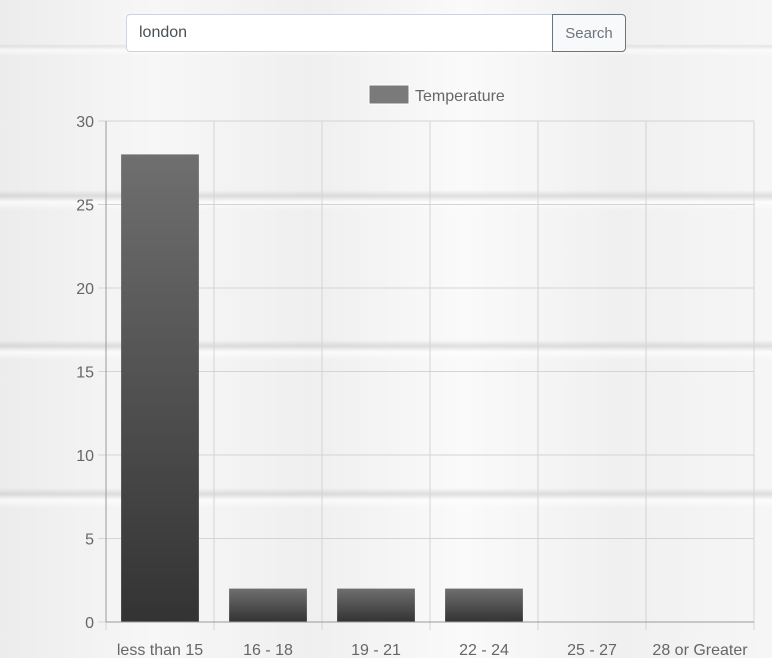 Image resolution: width=772 pixels, height=658 pixels. What do you see at coordinates (85, 206) in the screenshot?
I see `y-tick-label: 25` at bounding box center [85, 206].